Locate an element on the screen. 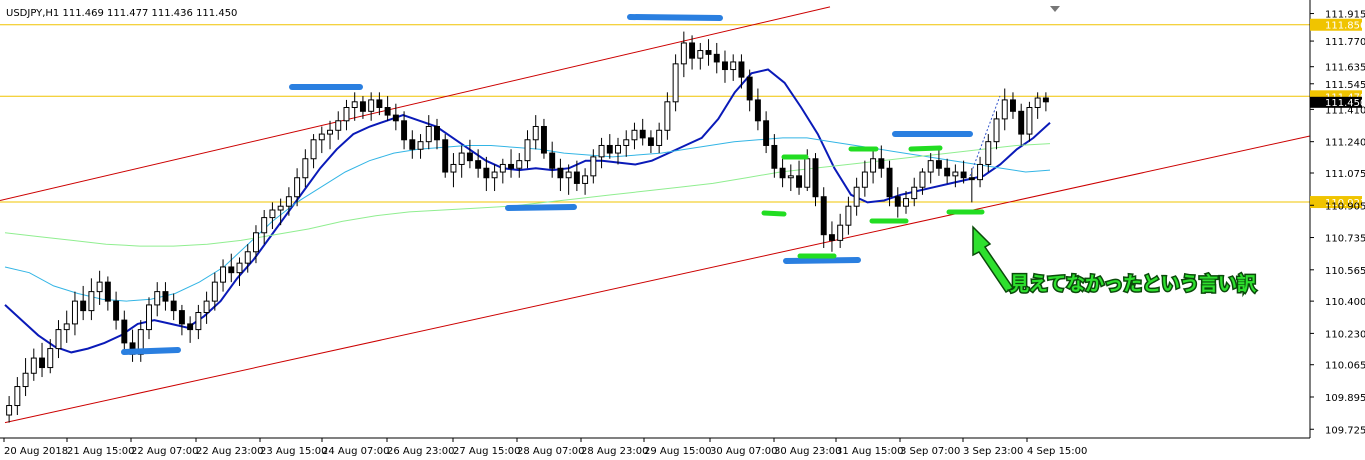  y-tick-label: 110.230 is located at coordinates (1345, 334).